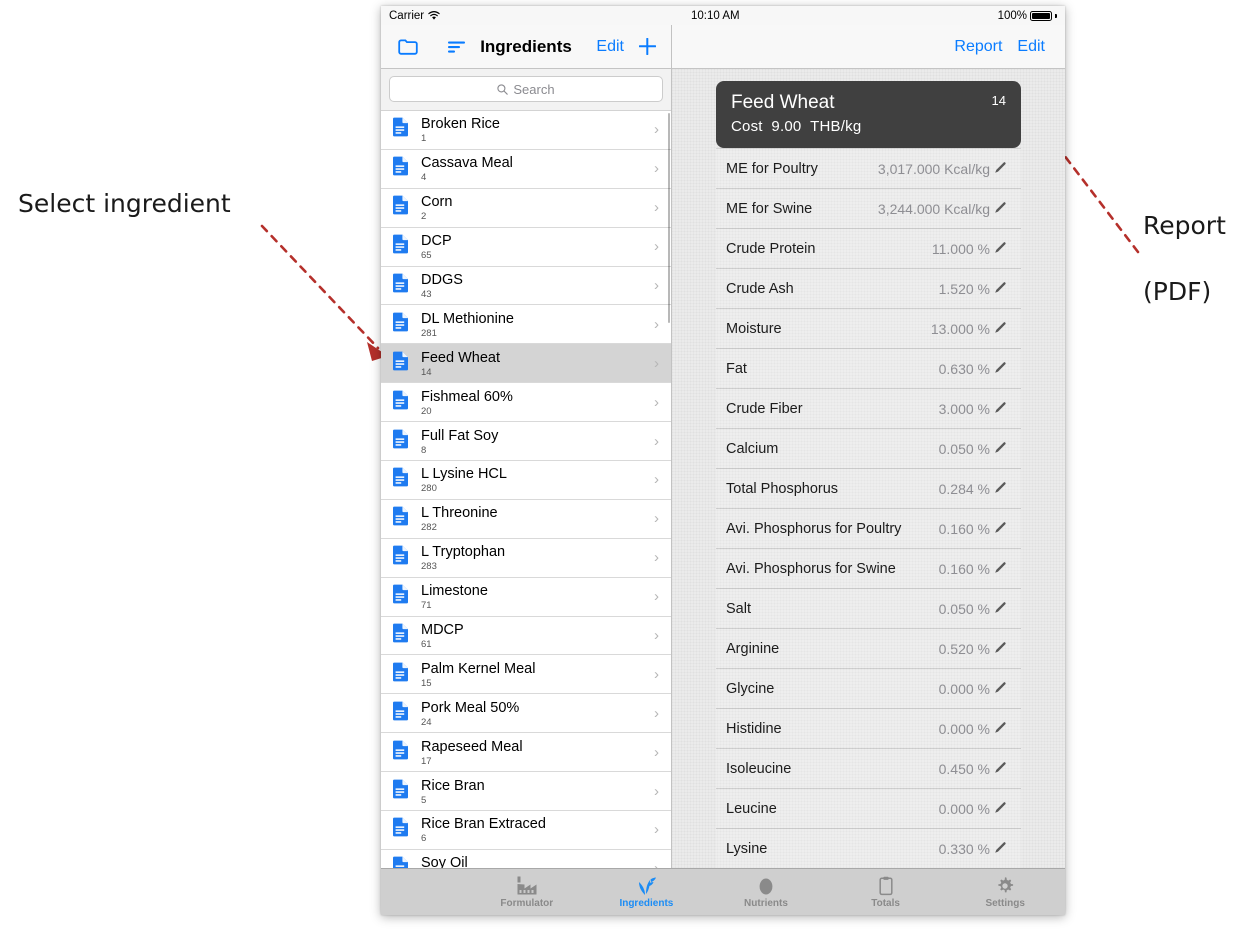  I want to click on nutrient-row: Lysine 0.330 %, so click(868, 848).